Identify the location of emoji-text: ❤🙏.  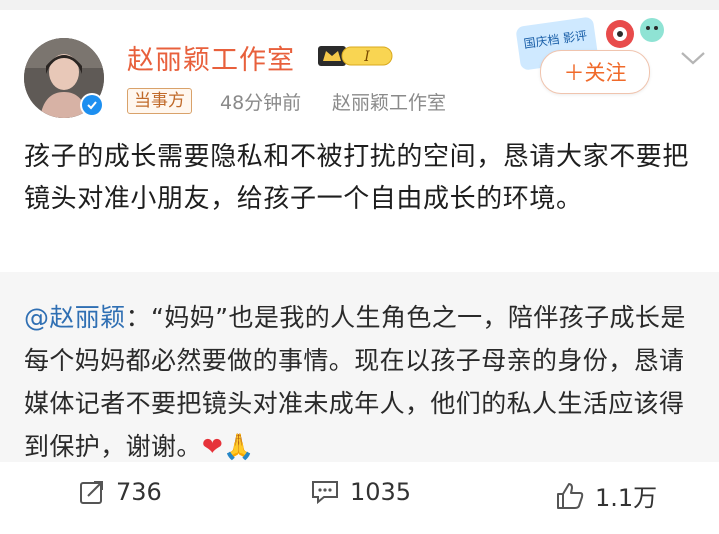
(228, 446).